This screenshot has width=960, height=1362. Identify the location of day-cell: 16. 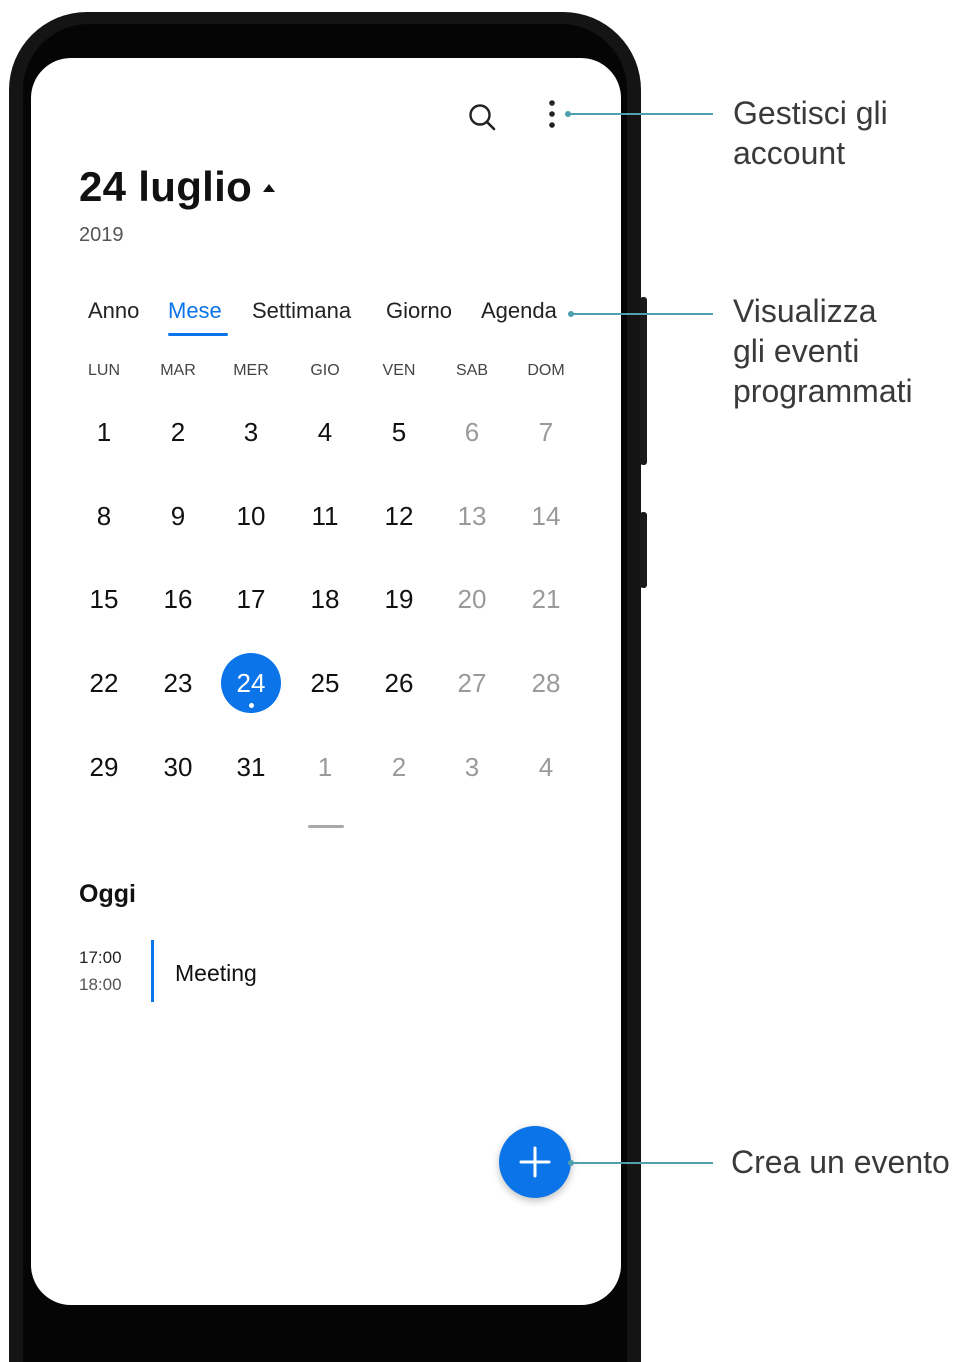
(178, 599).